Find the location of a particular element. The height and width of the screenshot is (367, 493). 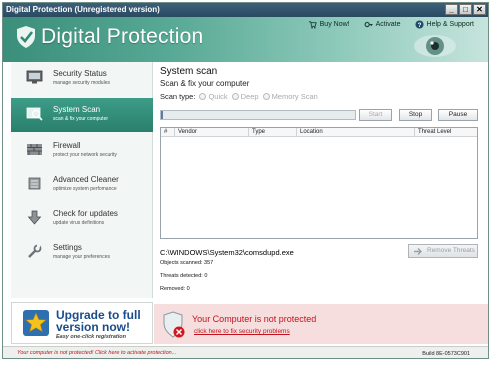

cart-icon is located at coordinates (312, 25).